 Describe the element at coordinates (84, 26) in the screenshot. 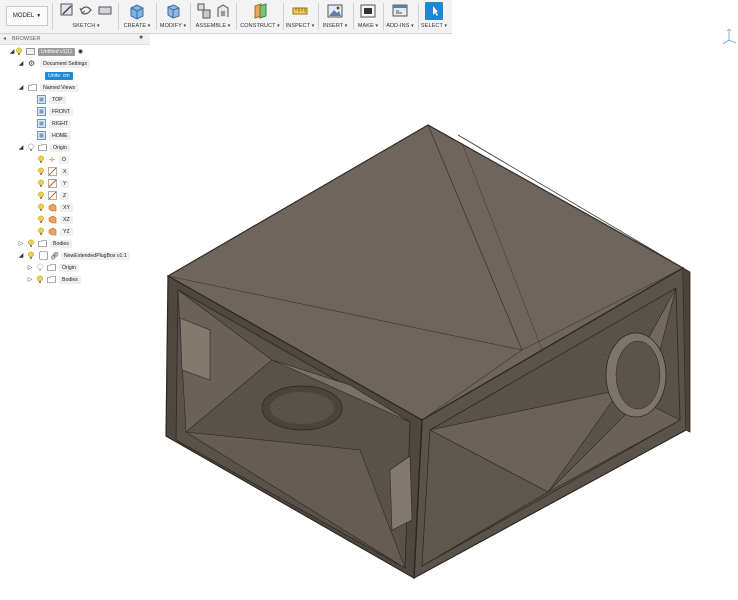

I see `sketch-group-label: SKETCH` at that location.